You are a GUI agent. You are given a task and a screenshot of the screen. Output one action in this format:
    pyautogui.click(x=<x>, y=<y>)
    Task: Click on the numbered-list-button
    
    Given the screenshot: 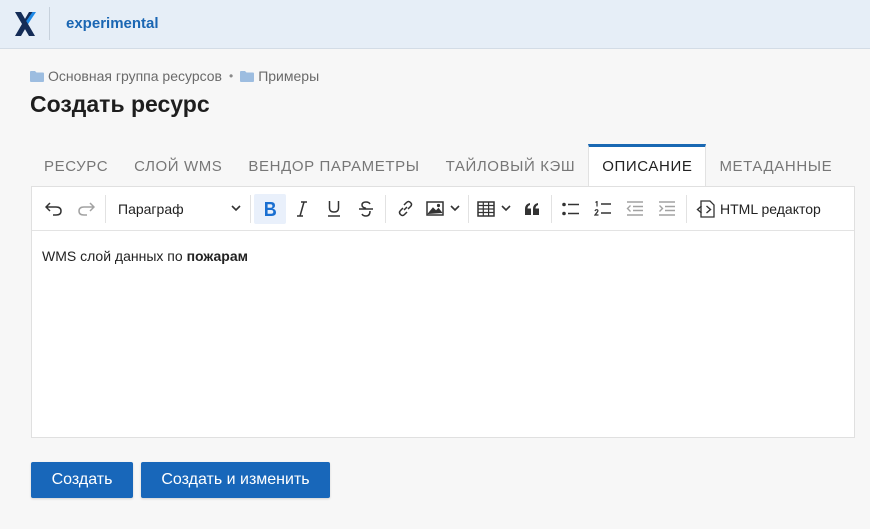 What is the action you would take?
    pyautogui.click(x=603, y=209)
    